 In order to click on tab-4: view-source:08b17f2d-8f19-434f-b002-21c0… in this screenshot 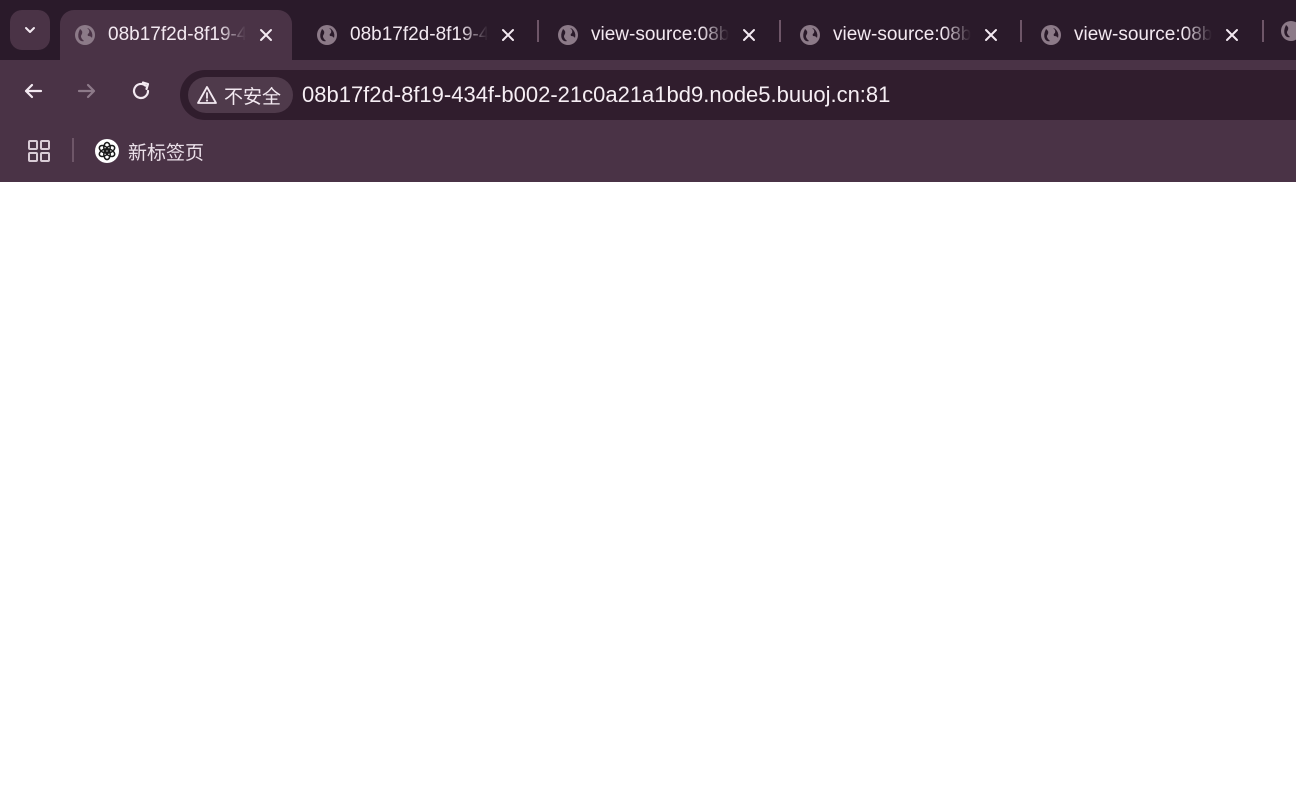, I will do `click(901, 35)`.